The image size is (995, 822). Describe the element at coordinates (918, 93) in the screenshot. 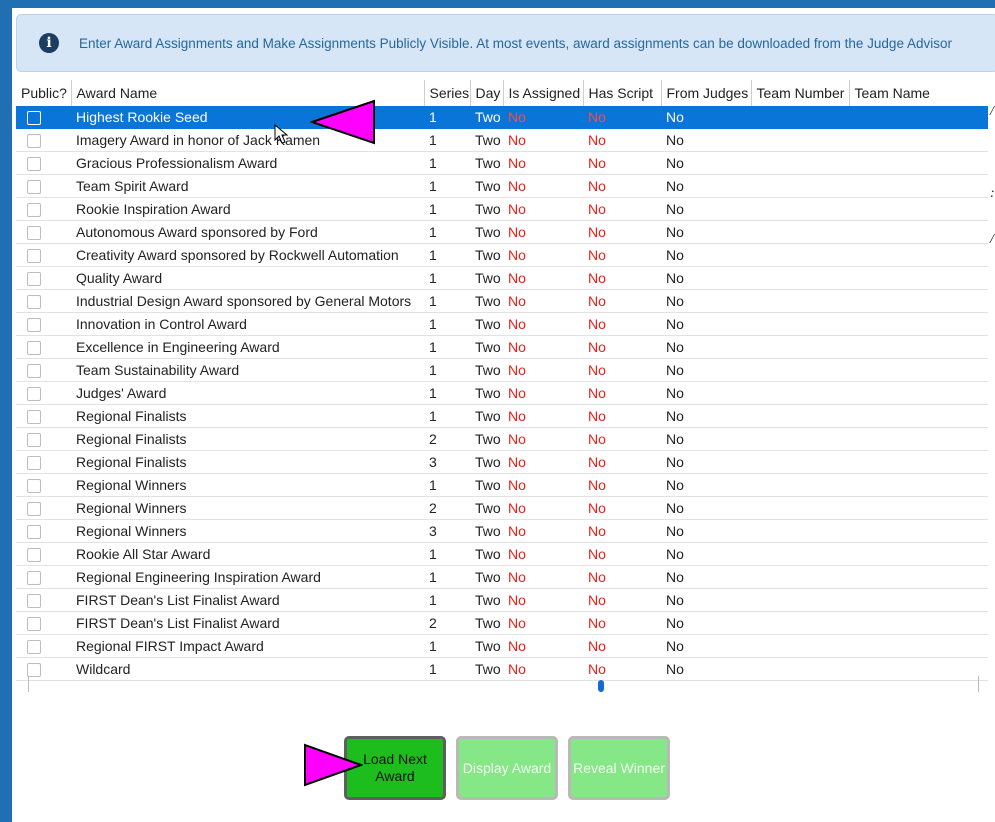

I see `column-header-team-name: Team Name` at that location.